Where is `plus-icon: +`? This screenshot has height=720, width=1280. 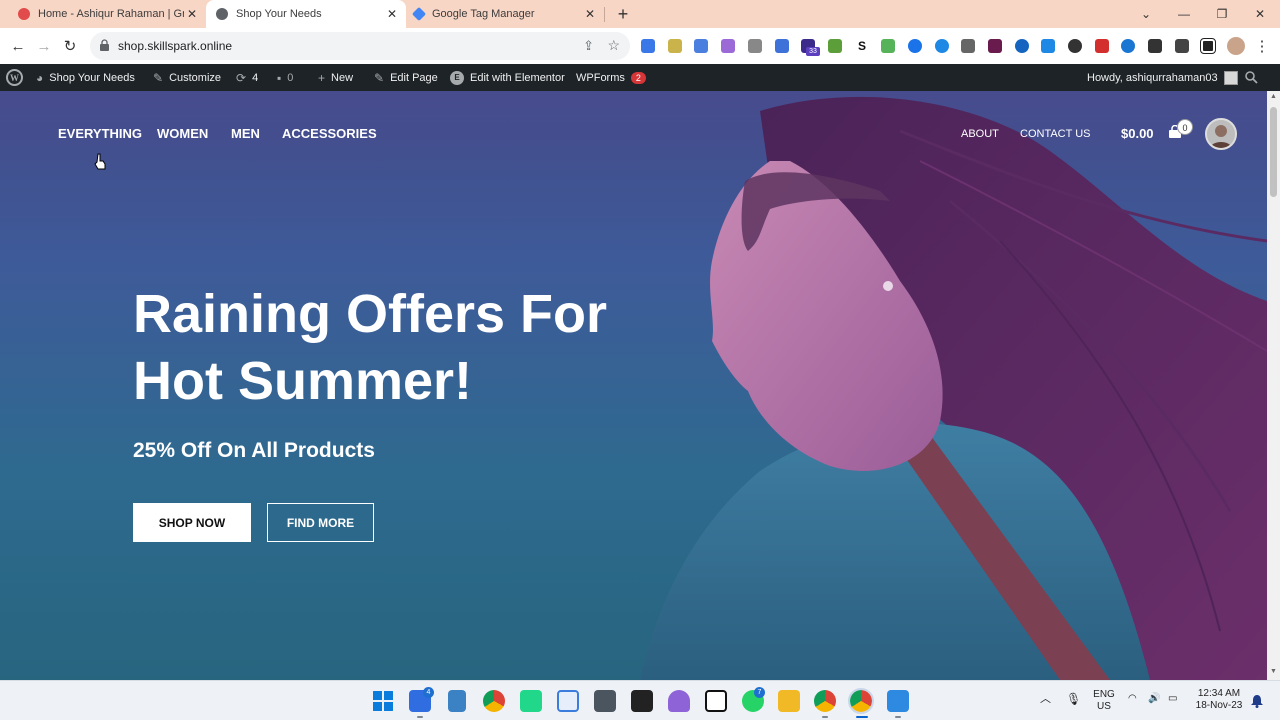 plus-icon: + is located at coordinates (322, 77).